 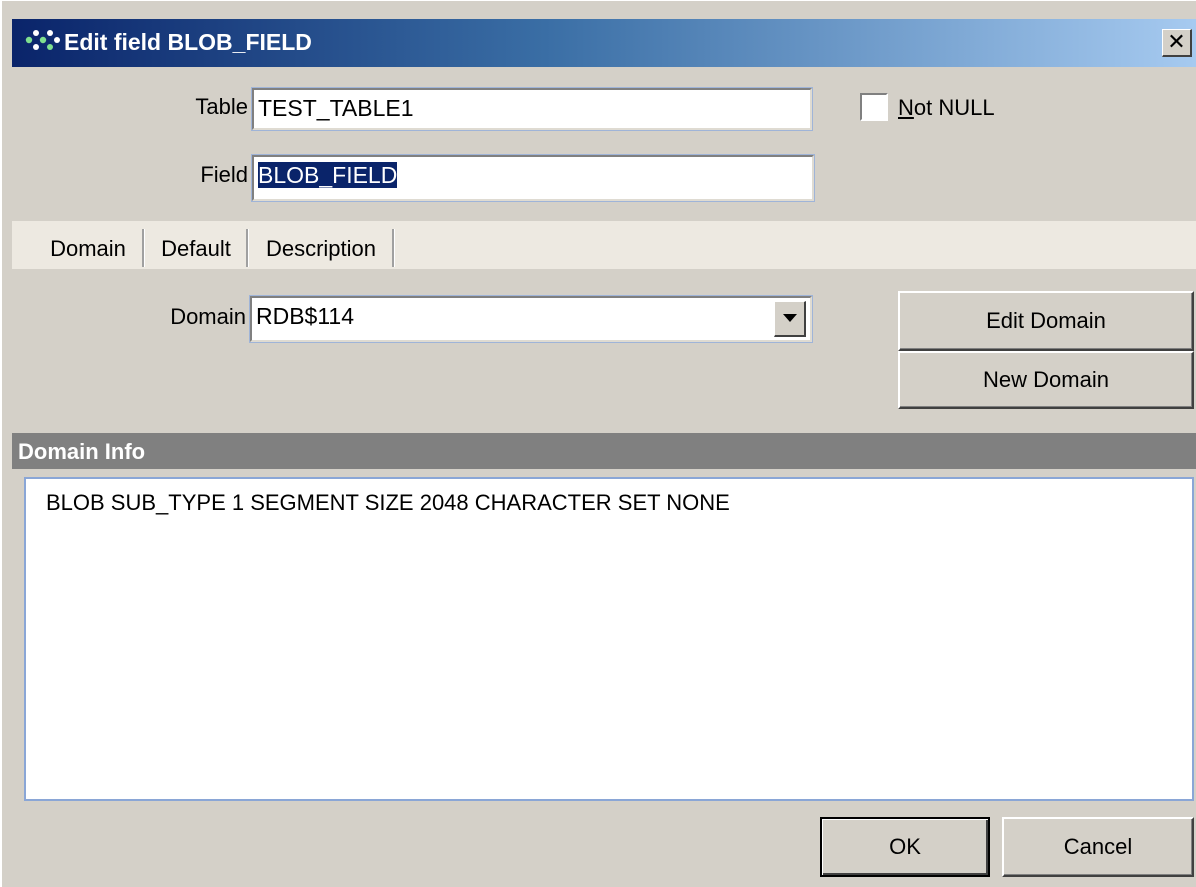 What do you see at coordinates (532, 109) in the screenshot?
I see `table-input: TEST_TABLE1` at bounding box center [532, 109].